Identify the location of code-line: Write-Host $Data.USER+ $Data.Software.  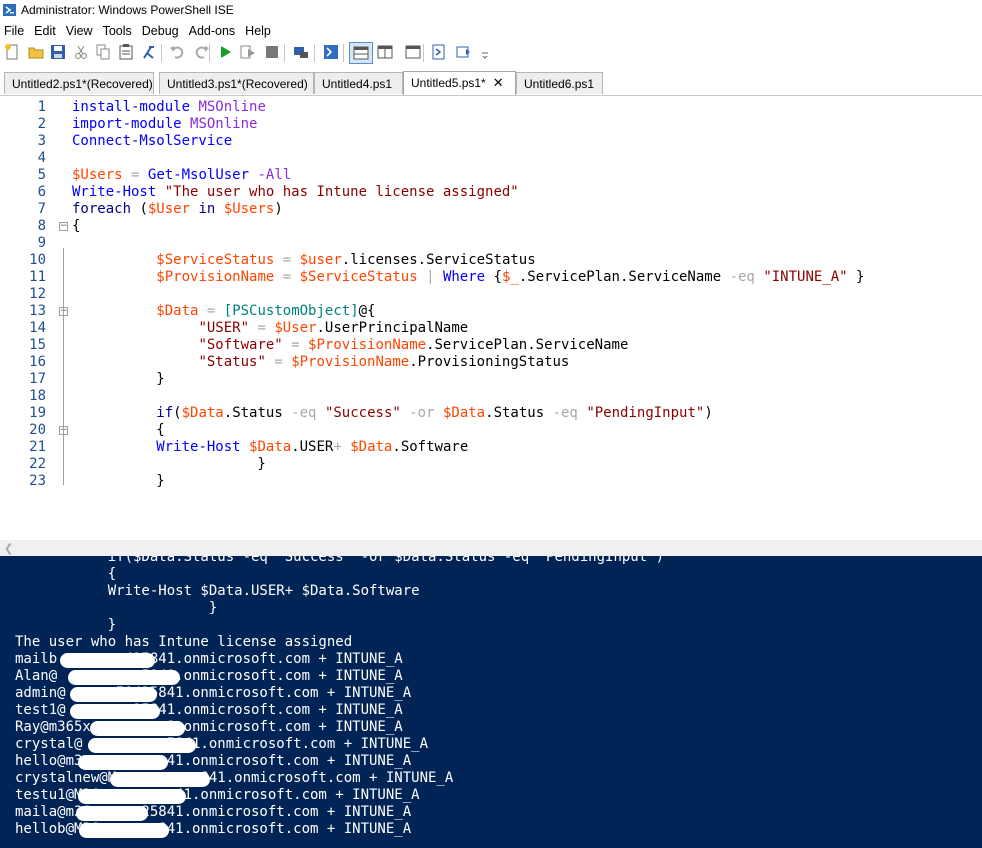
(270, 447).